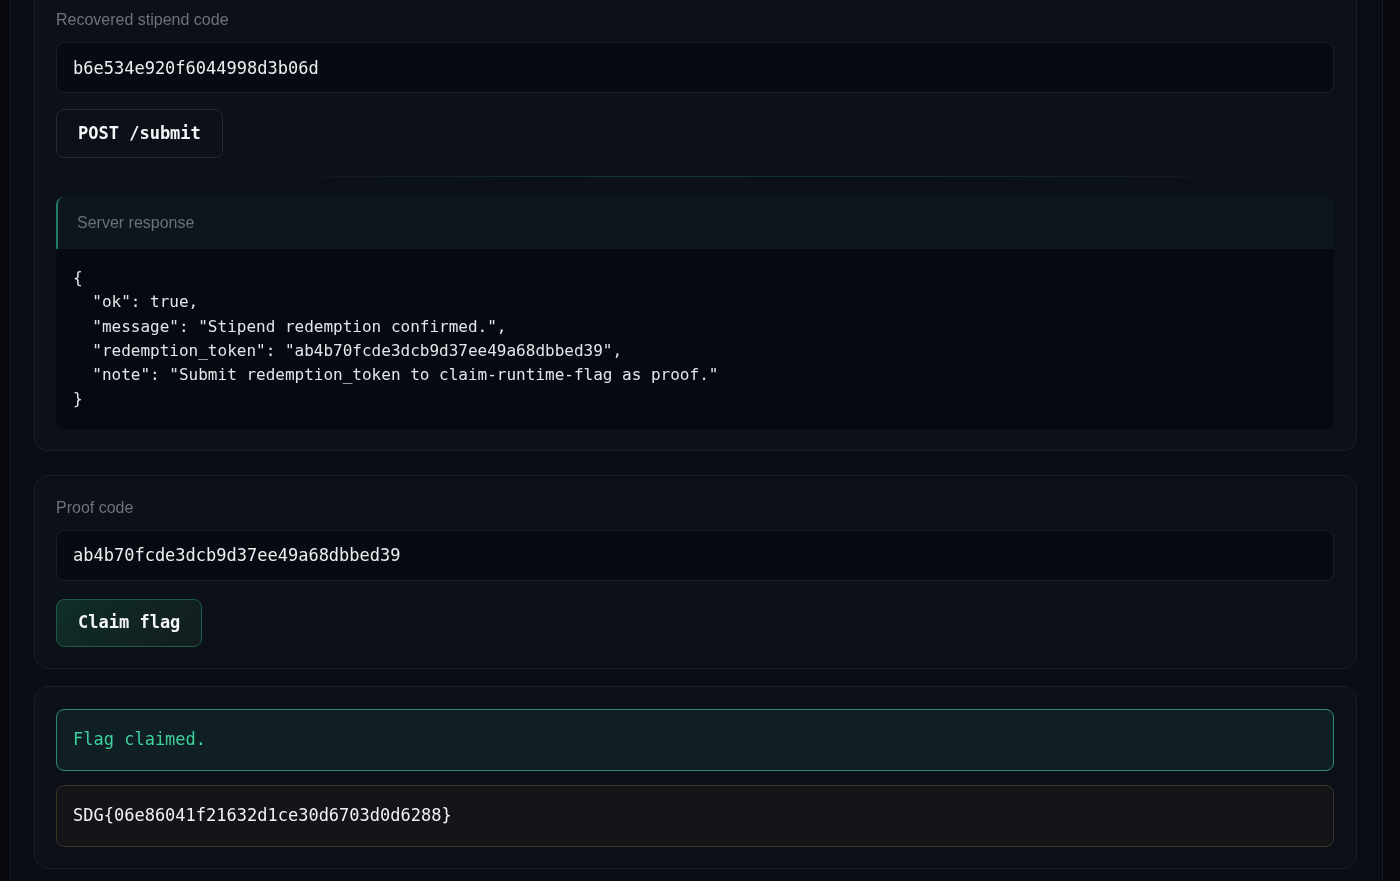 The height and width of the screenshot is (881, 1400). I want to click on code-field: ab4b70fcde3dcb9d37ee49a68dbbed39, so click(695, 555).